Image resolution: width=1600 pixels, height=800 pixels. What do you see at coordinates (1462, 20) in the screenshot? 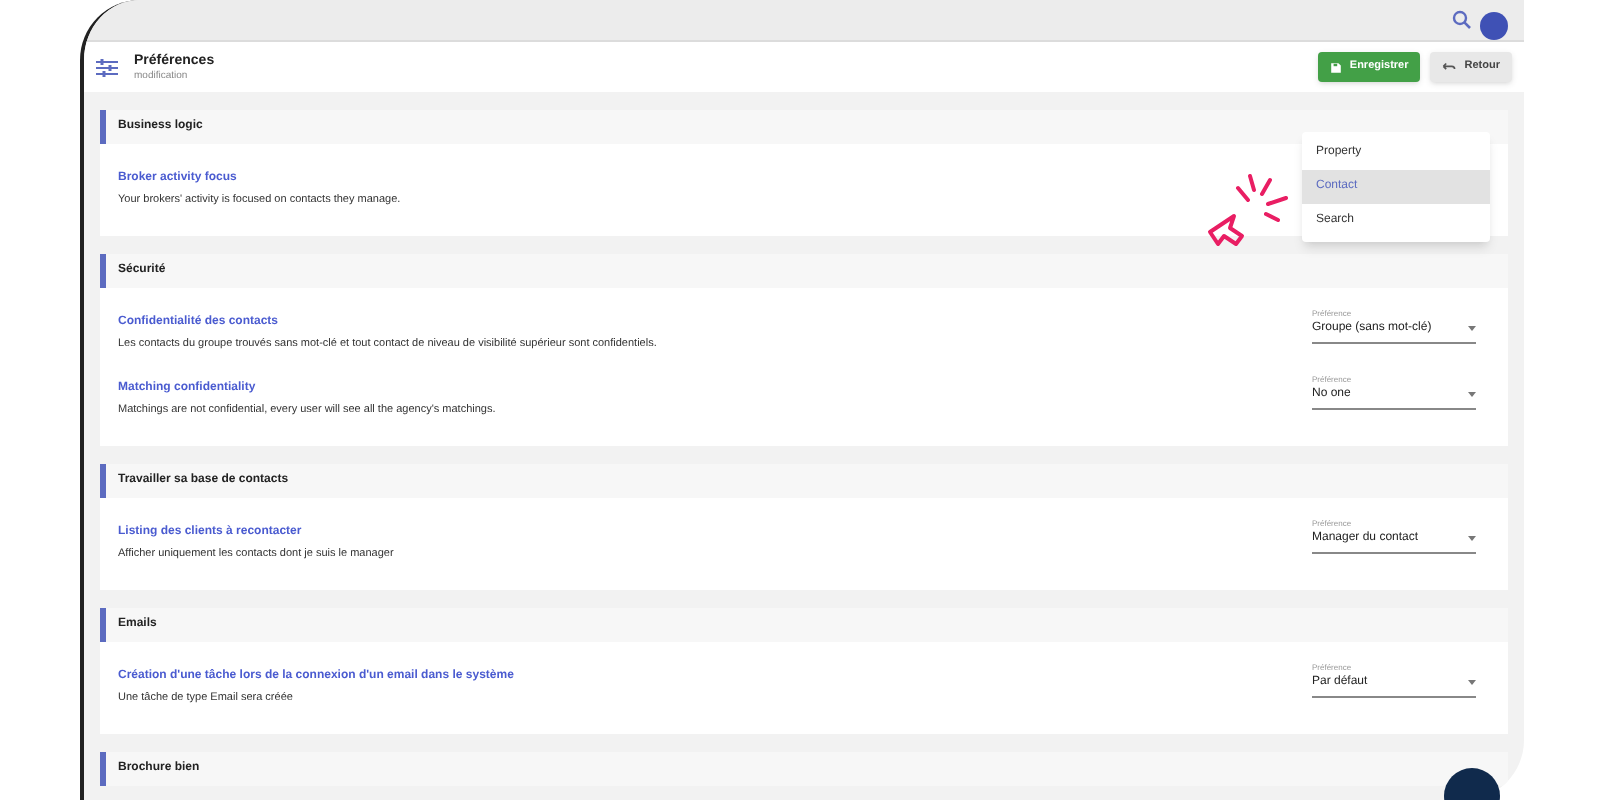
I see `search-icon` at bounding box center [1462, 20].